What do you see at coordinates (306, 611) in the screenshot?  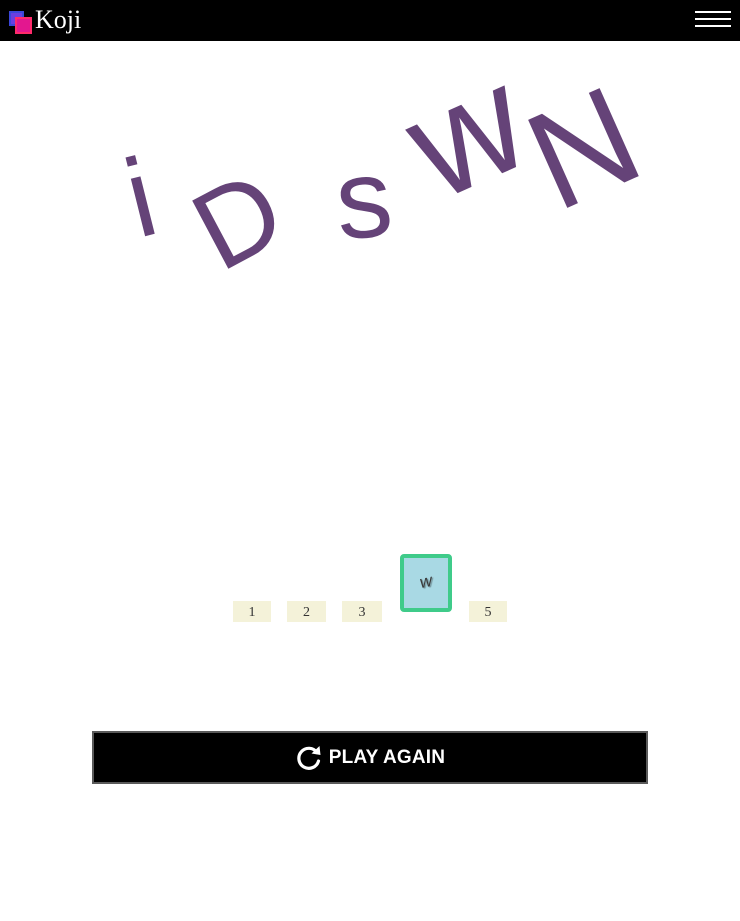 I see `answer-slot-2: 2` at bounding box center [306, 611].